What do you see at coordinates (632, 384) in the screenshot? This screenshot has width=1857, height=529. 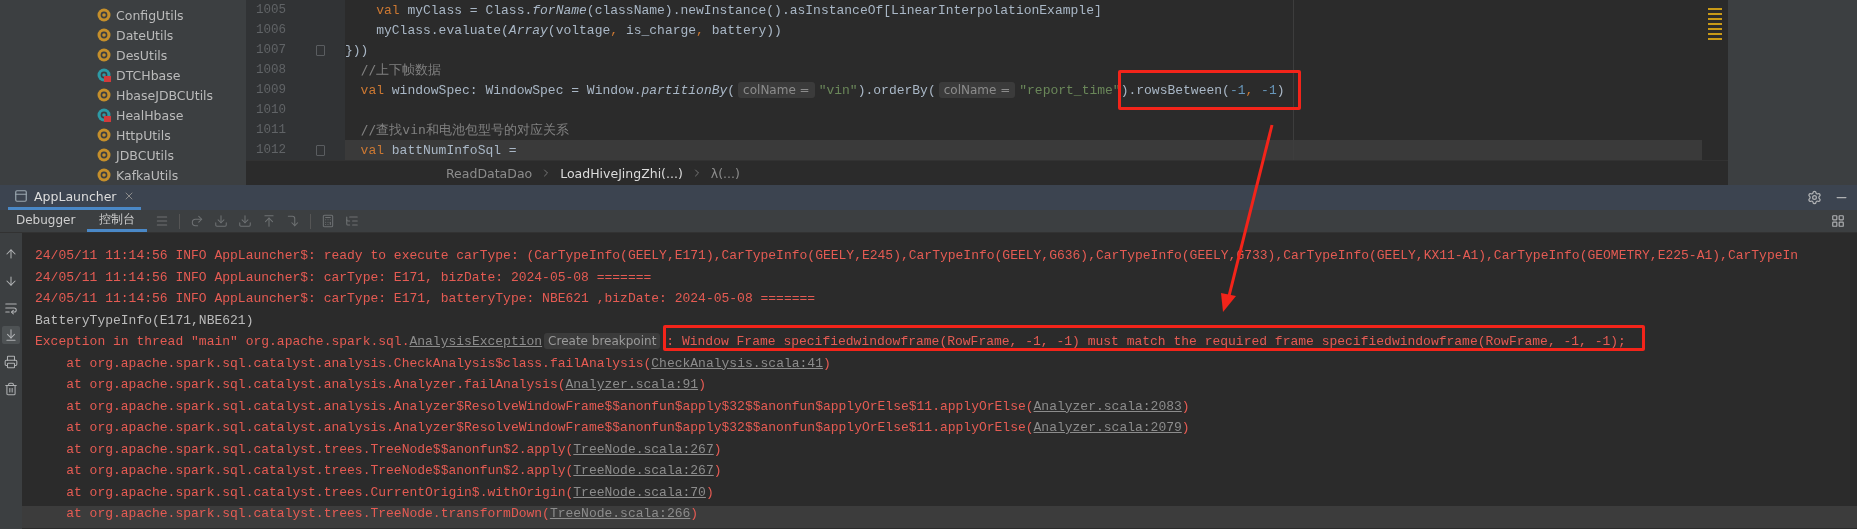 I see `source-link: Analyzer.scala:91` at bounding box center [632, 384].